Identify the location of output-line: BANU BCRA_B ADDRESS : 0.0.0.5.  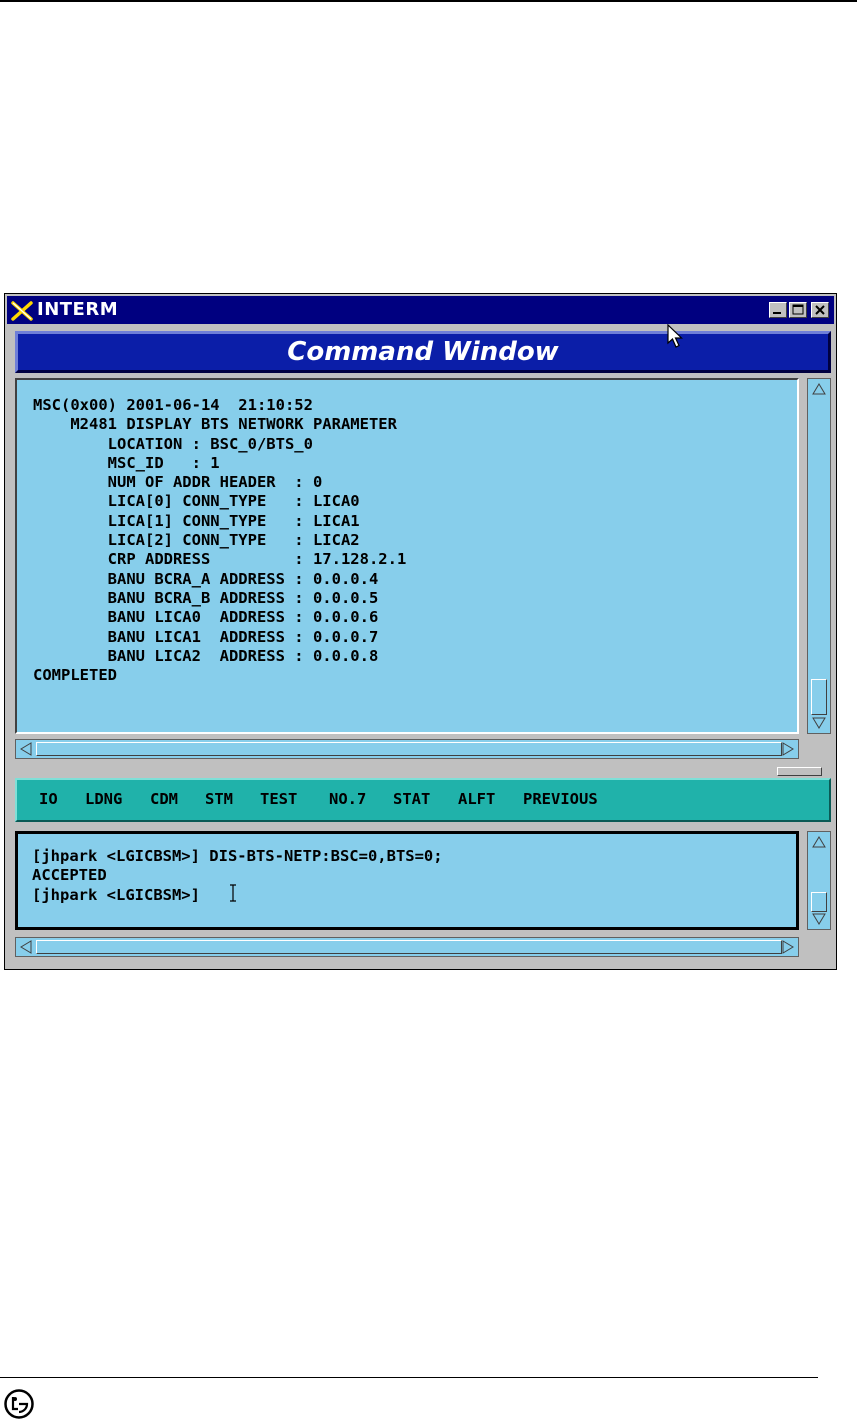
(206, 597).